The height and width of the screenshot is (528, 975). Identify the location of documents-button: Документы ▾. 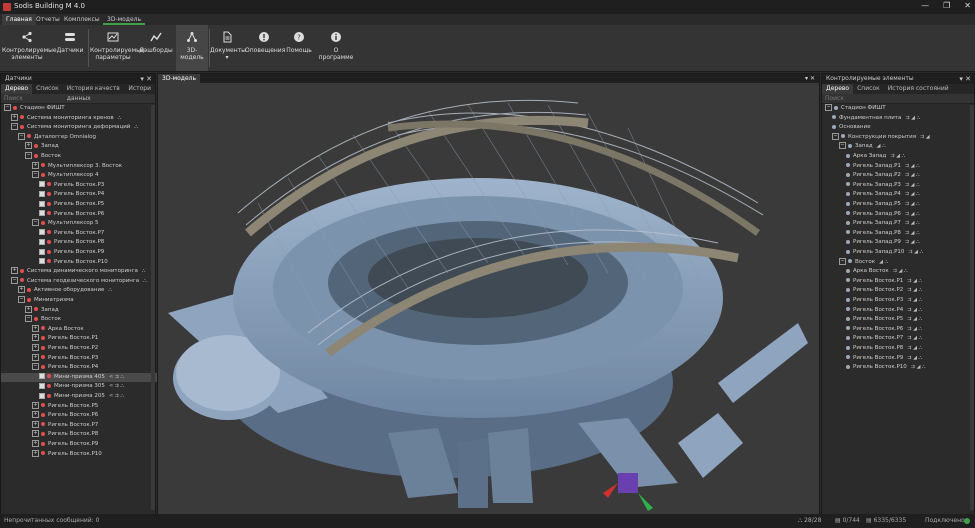
(228, 48).